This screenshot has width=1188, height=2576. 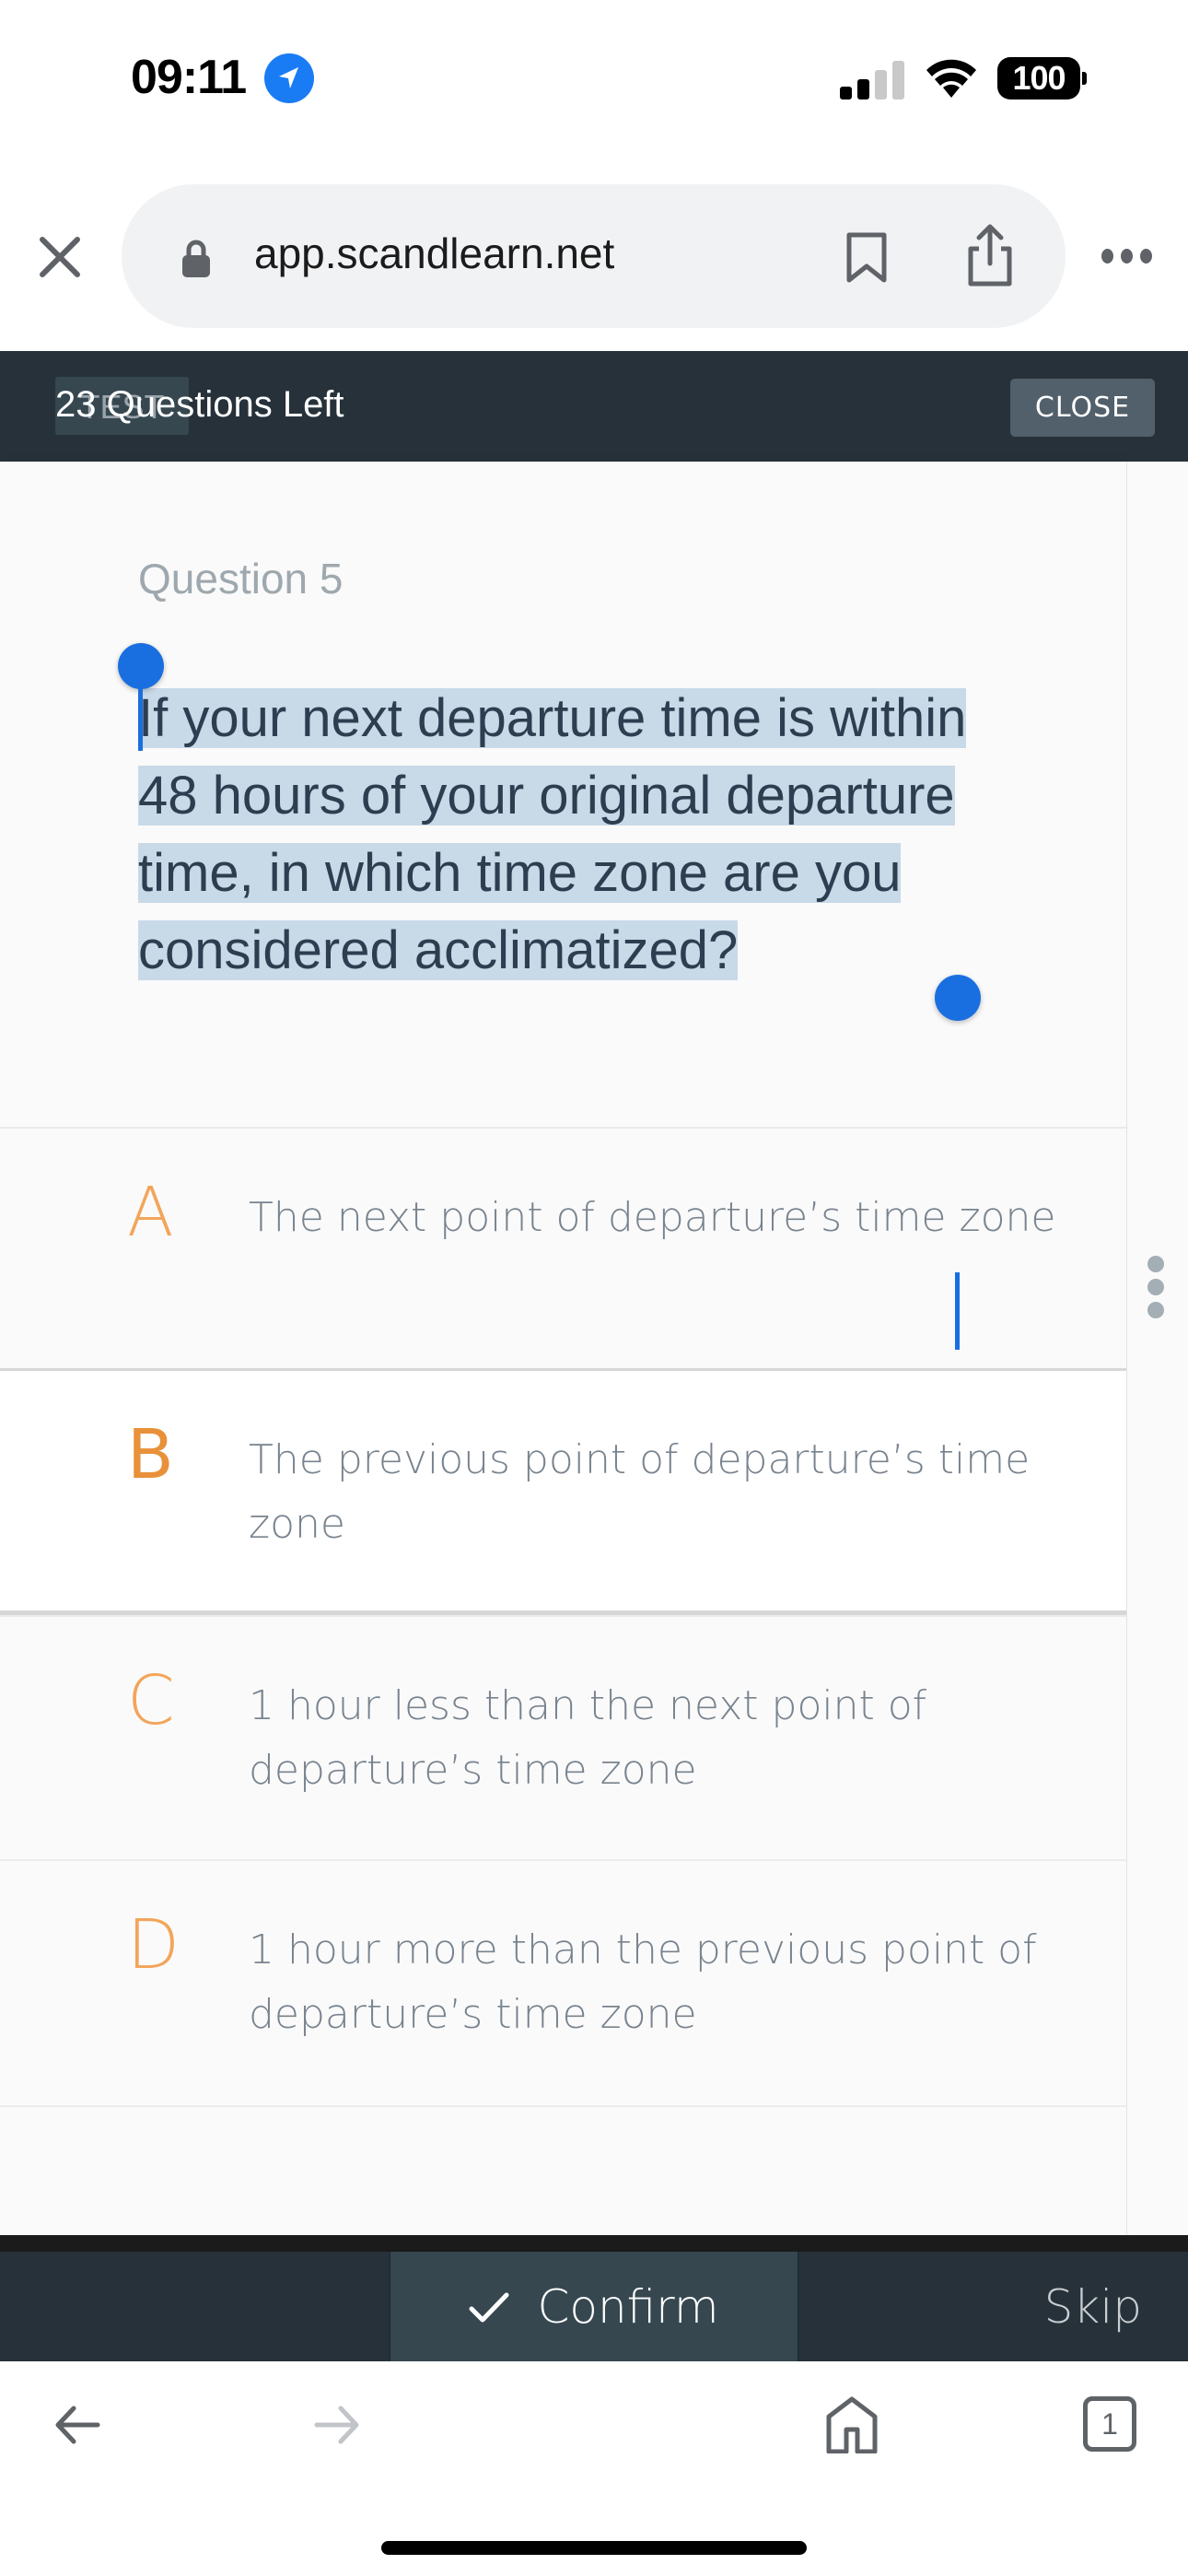 I want to click on close-quiz-button: CLOSE, so click(x=1082, y=408).